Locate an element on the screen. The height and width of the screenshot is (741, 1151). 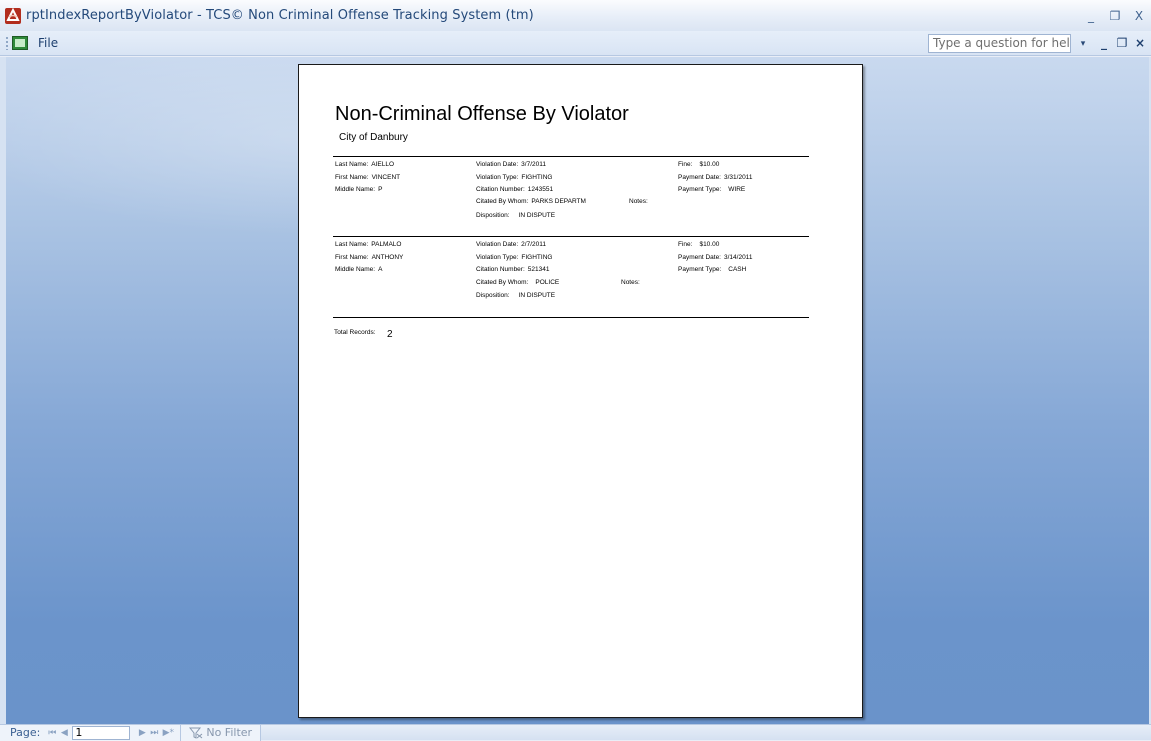
payment-date-value: 3/31/2011 is located at coordinates (738, 177).